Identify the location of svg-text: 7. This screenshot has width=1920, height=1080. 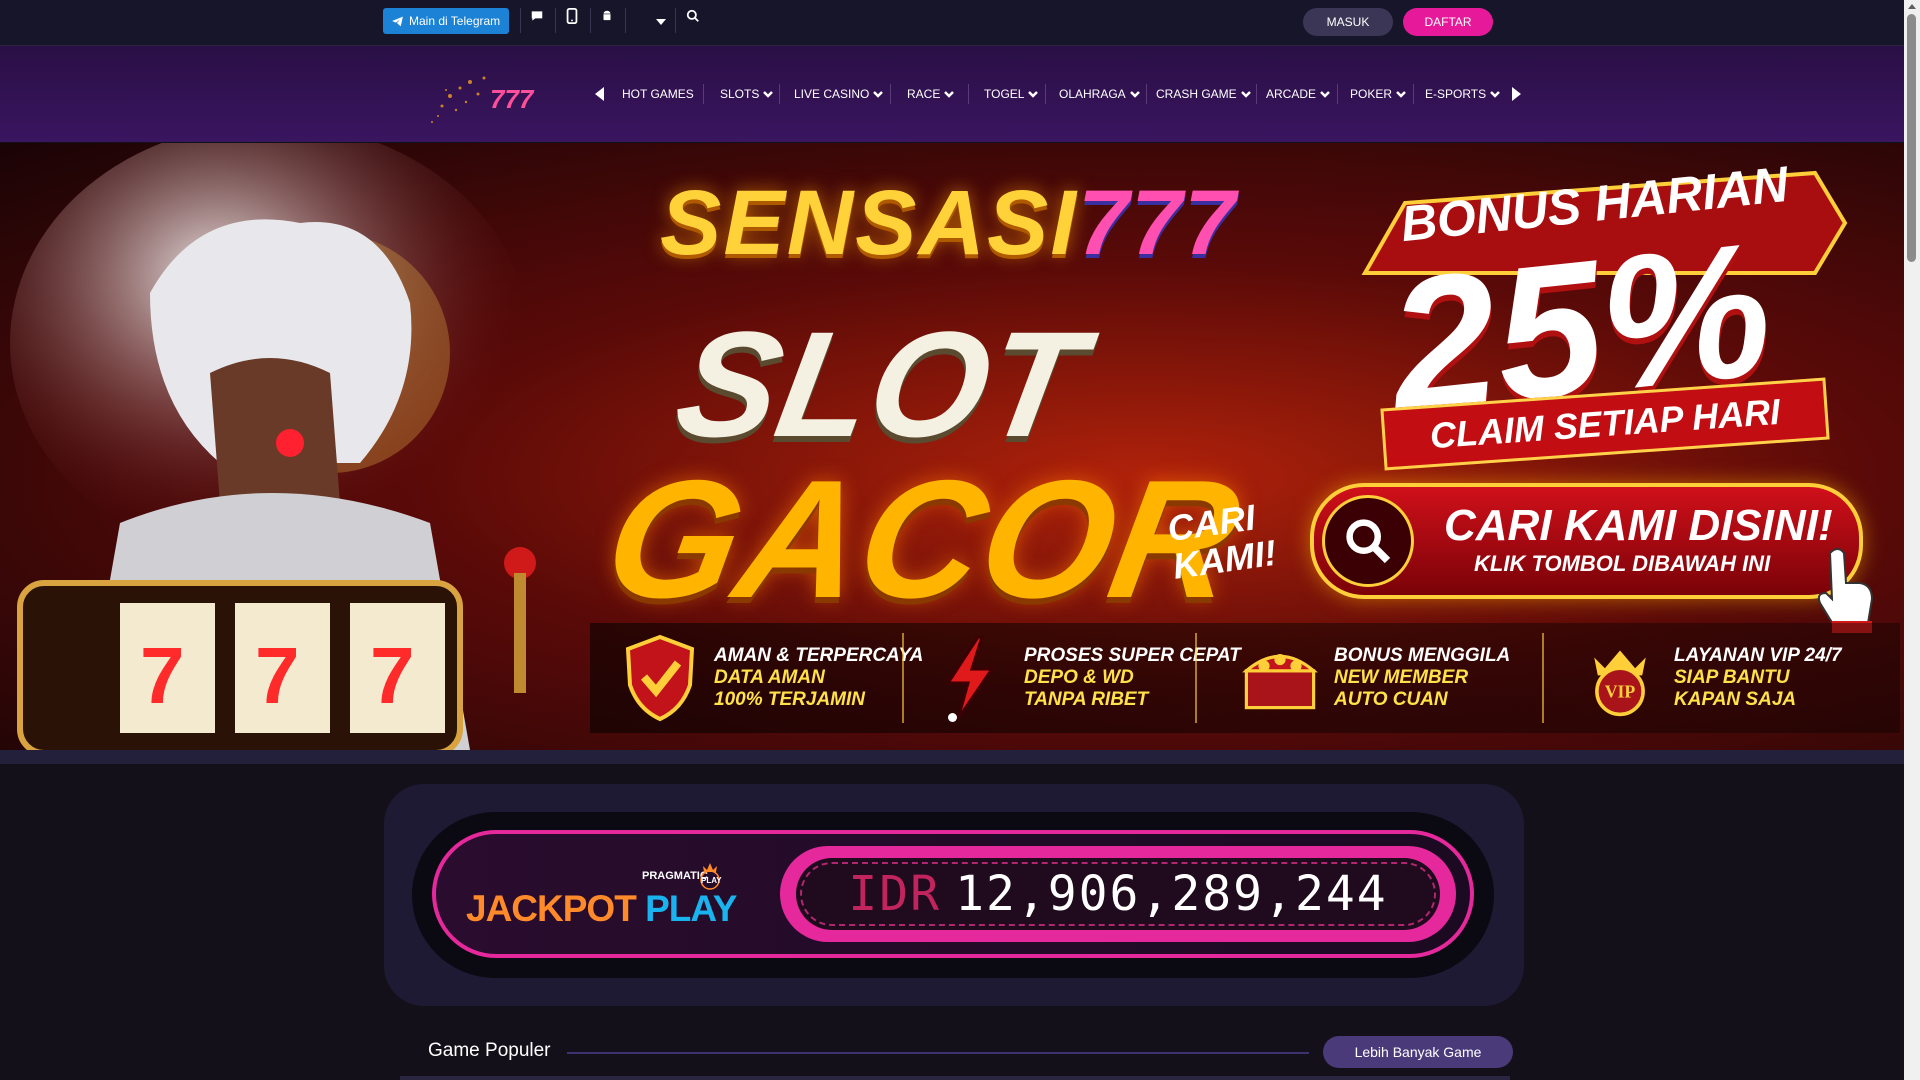
(162, 675).